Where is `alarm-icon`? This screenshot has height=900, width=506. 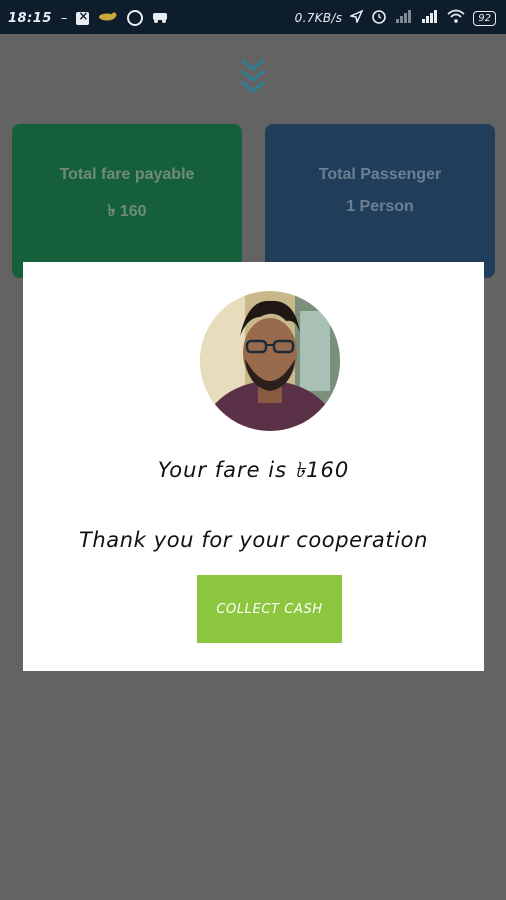
alarm-icon is located at coordinates (379, 18).